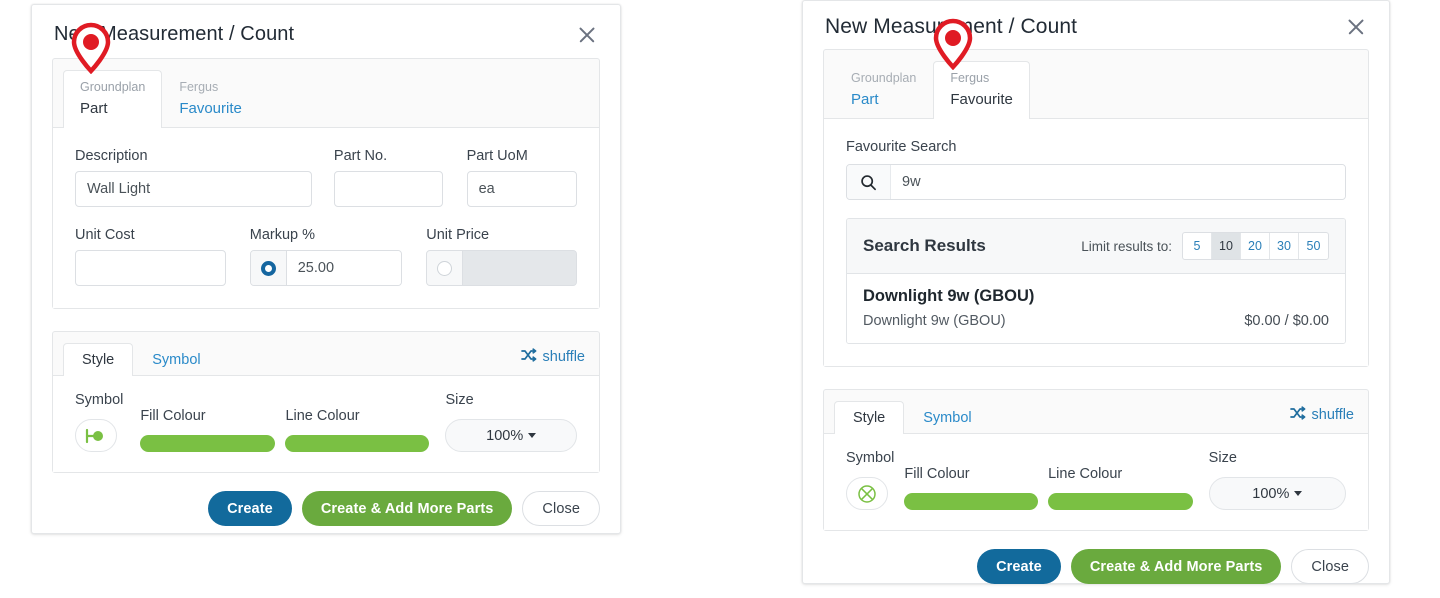 Image resolution: width=1440 pixels, height=598 pixels. Describe the element at coordinates (344, 268) in the screenshot. I see `markup-input` at that location.